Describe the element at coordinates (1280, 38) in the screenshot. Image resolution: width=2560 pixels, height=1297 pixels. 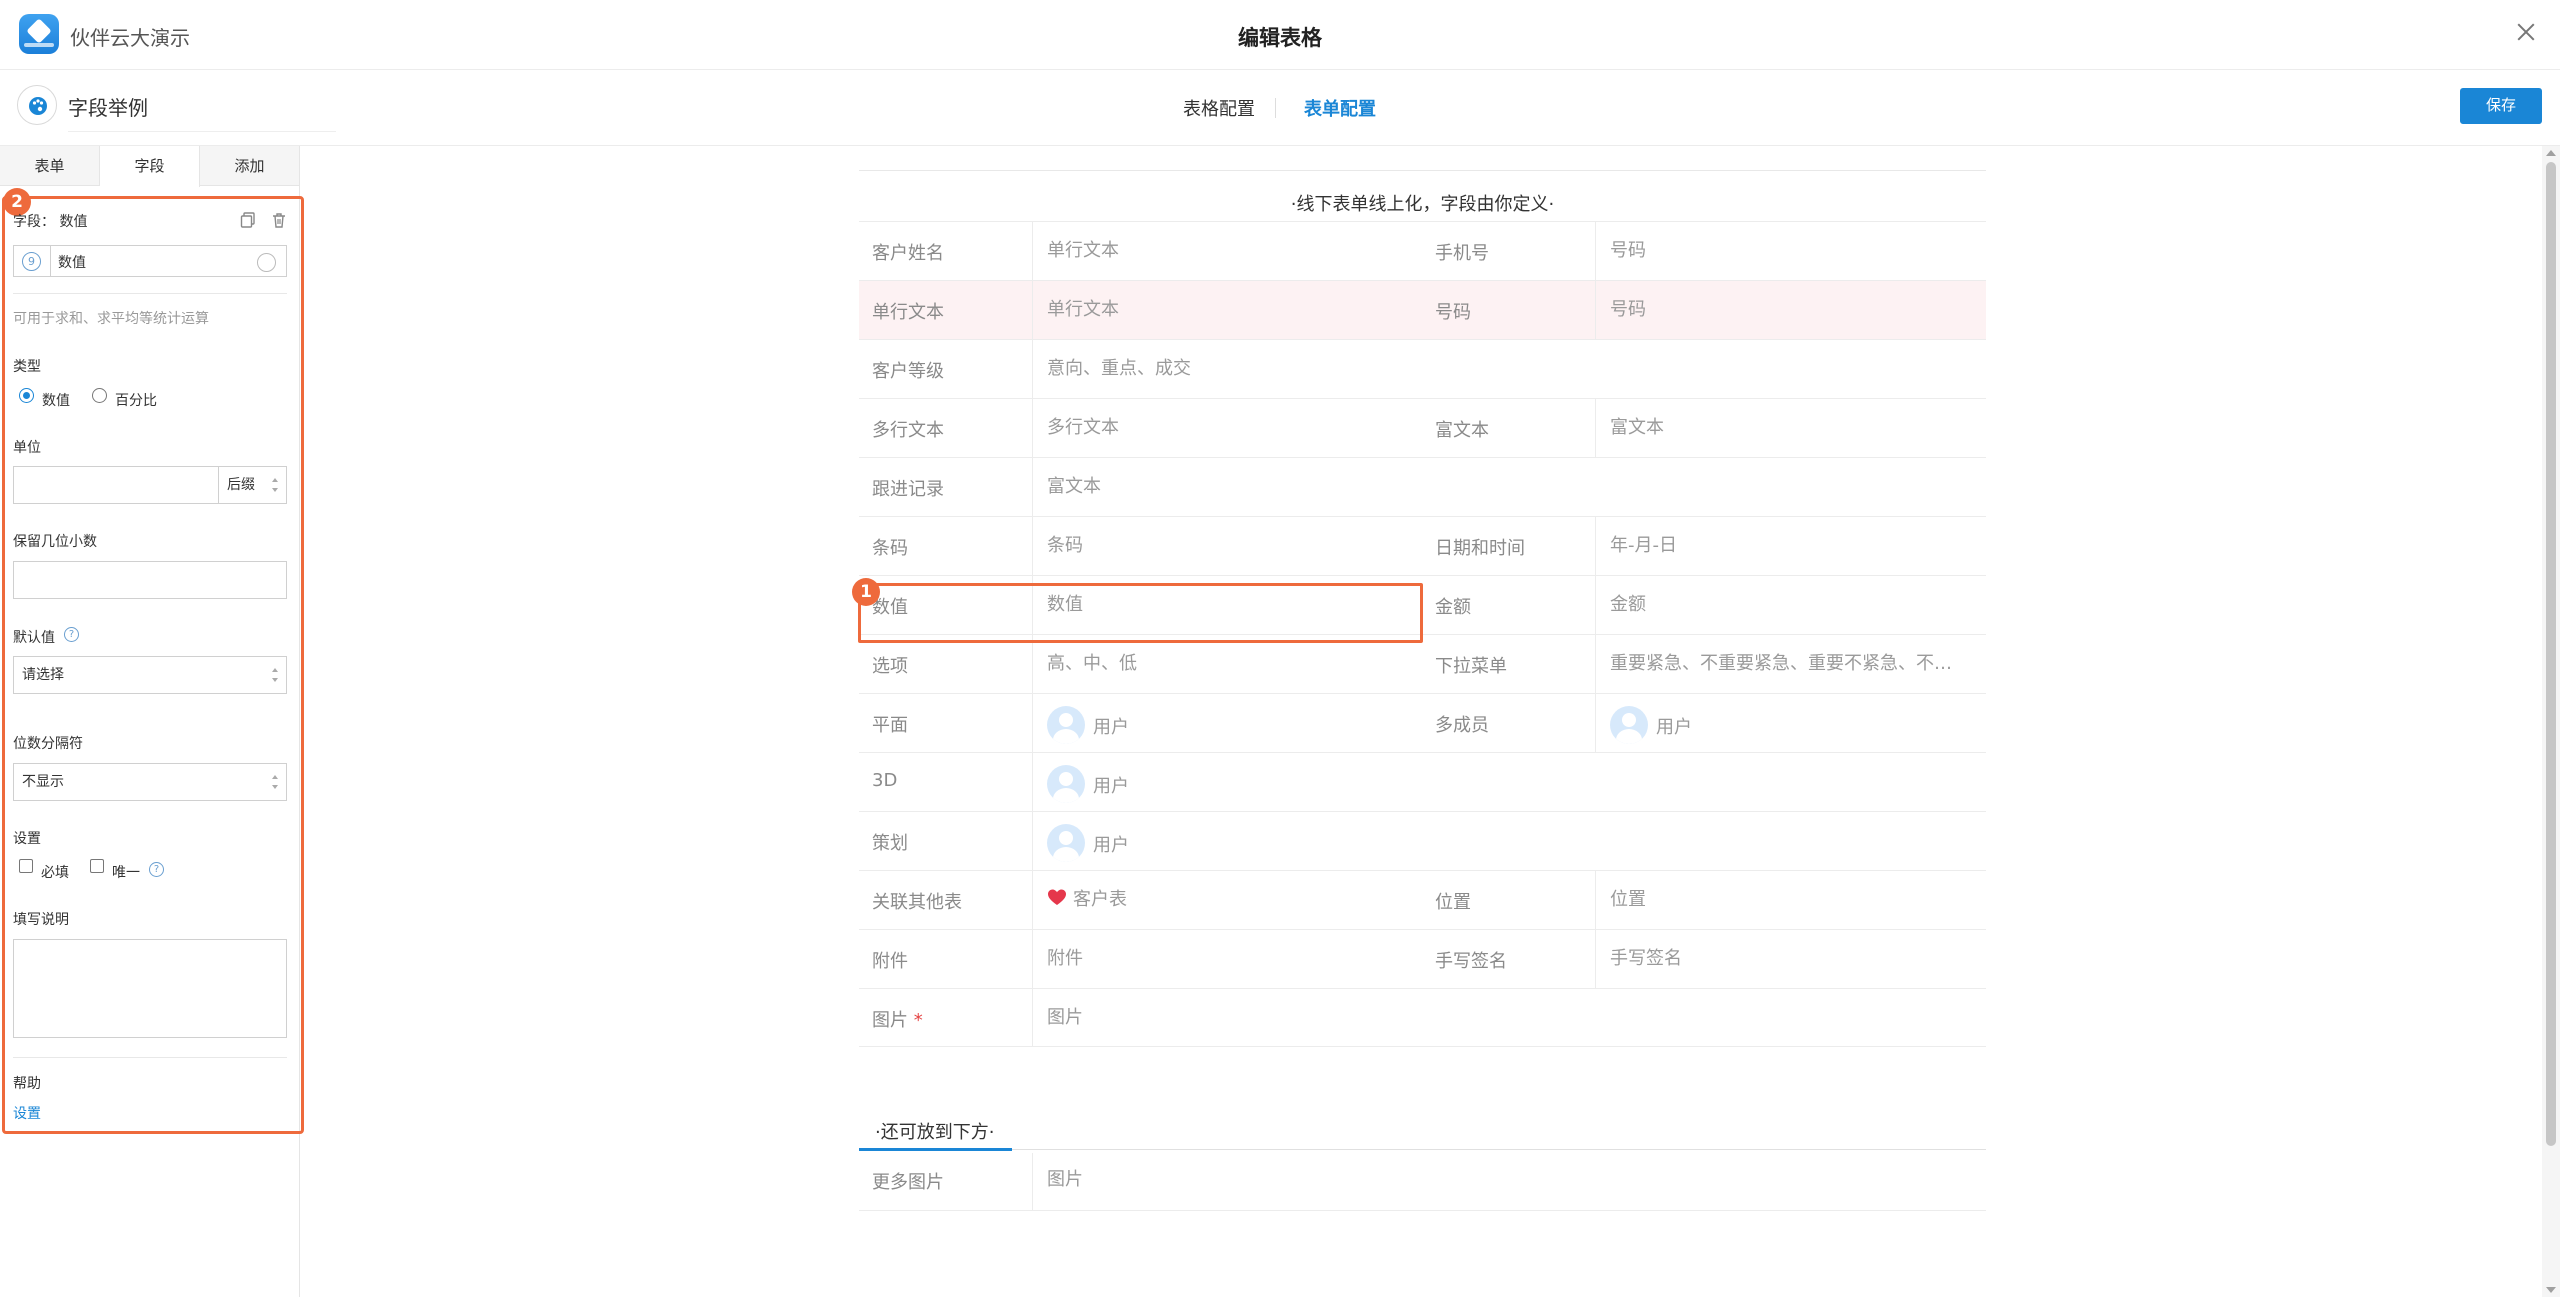
I see `window-title: 编辑表格` at that location.